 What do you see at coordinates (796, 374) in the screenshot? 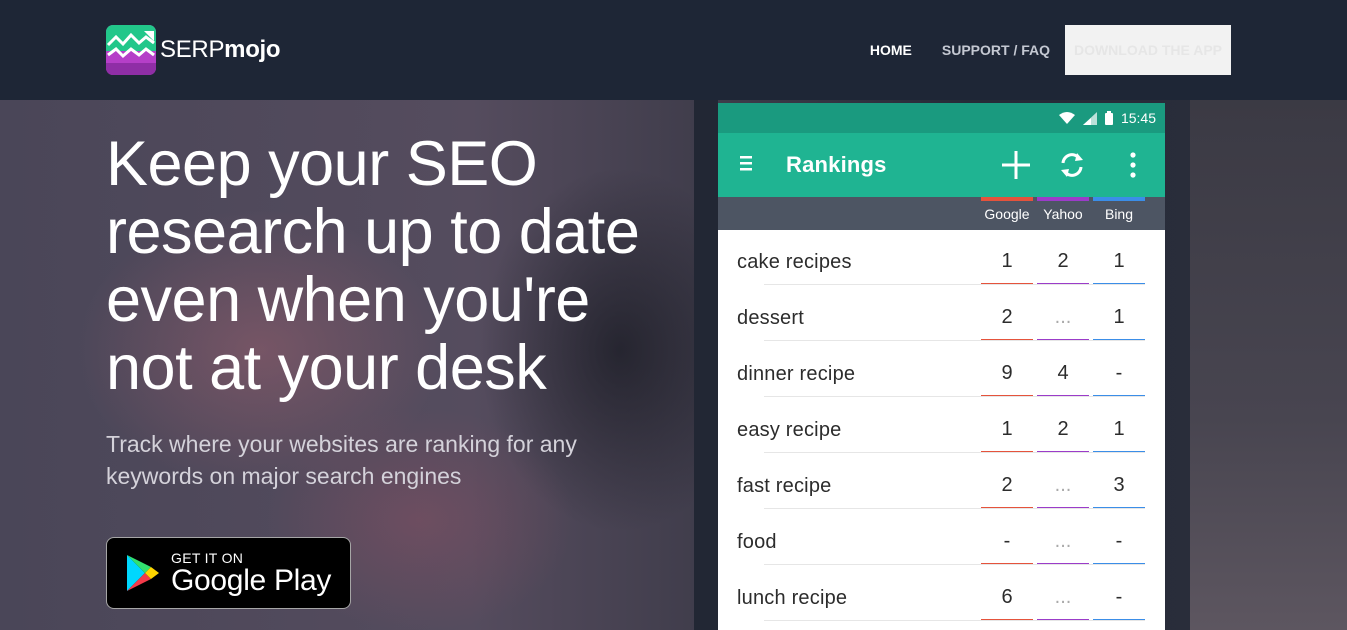
I see `keyword-label: dinner recipe` at bounding box center [796, 374].